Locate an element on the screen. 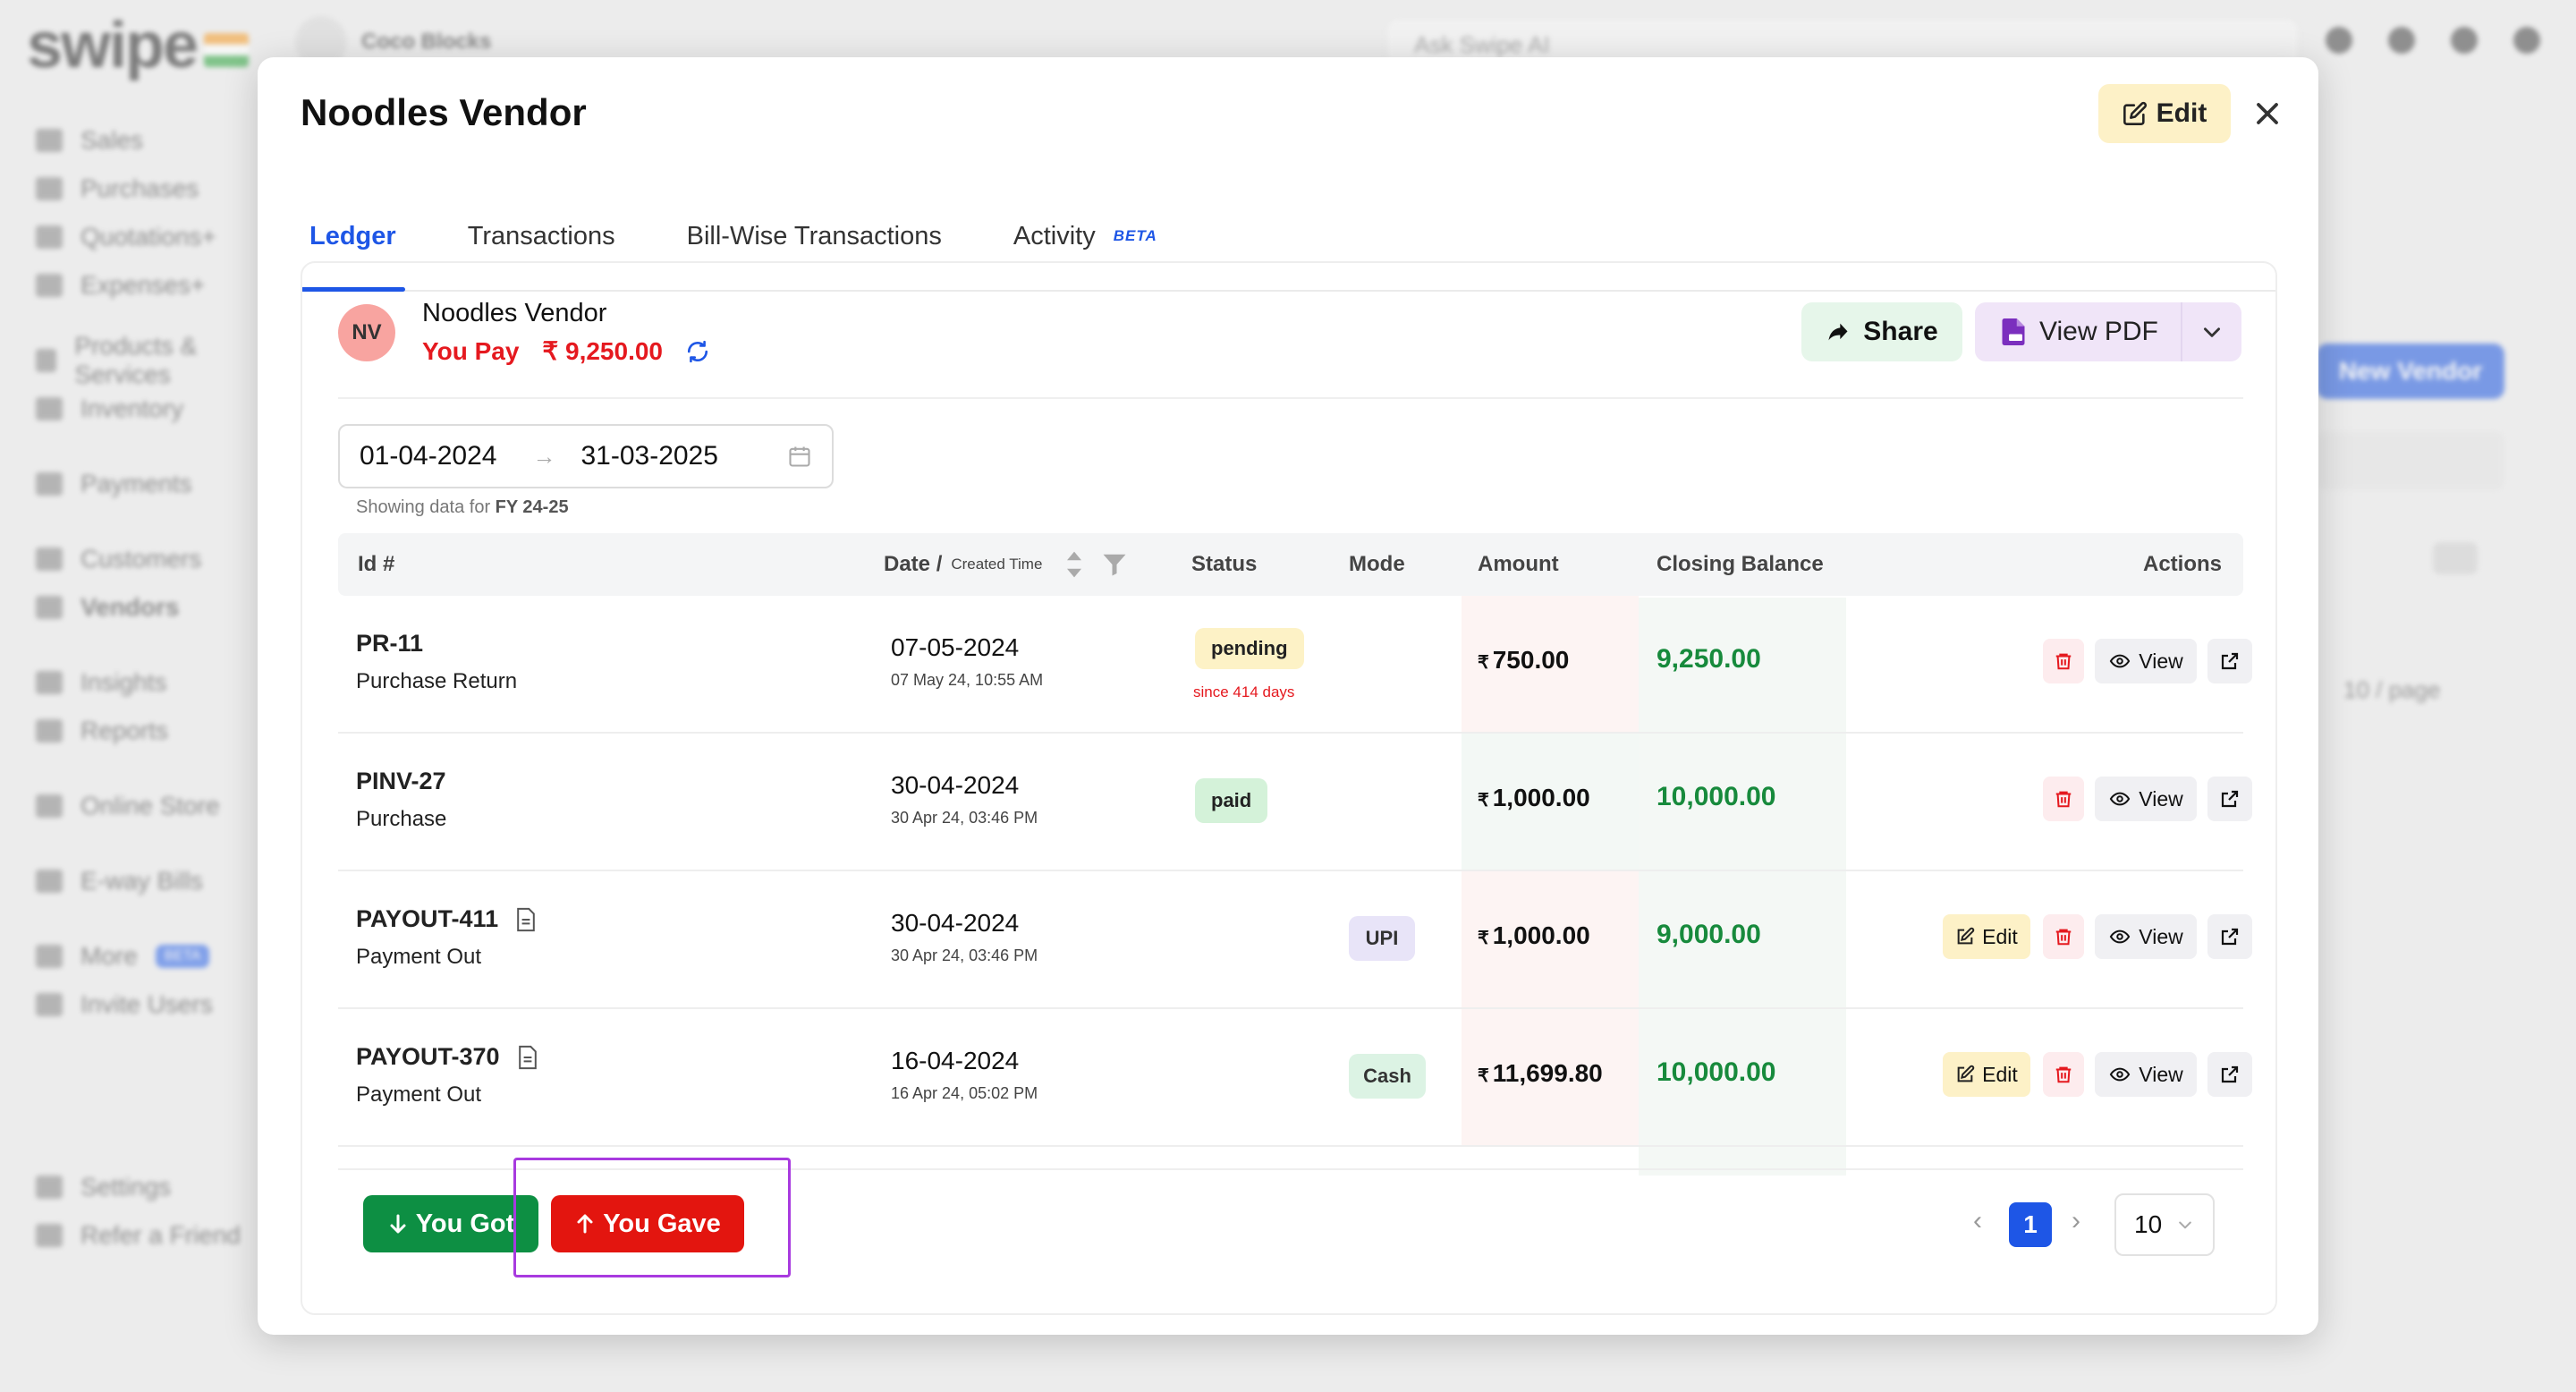 Image resolution: width=2576 pixels, height=1392 pixels. sidebar-item-settings: Settings is located at coordinates (143, 1187).